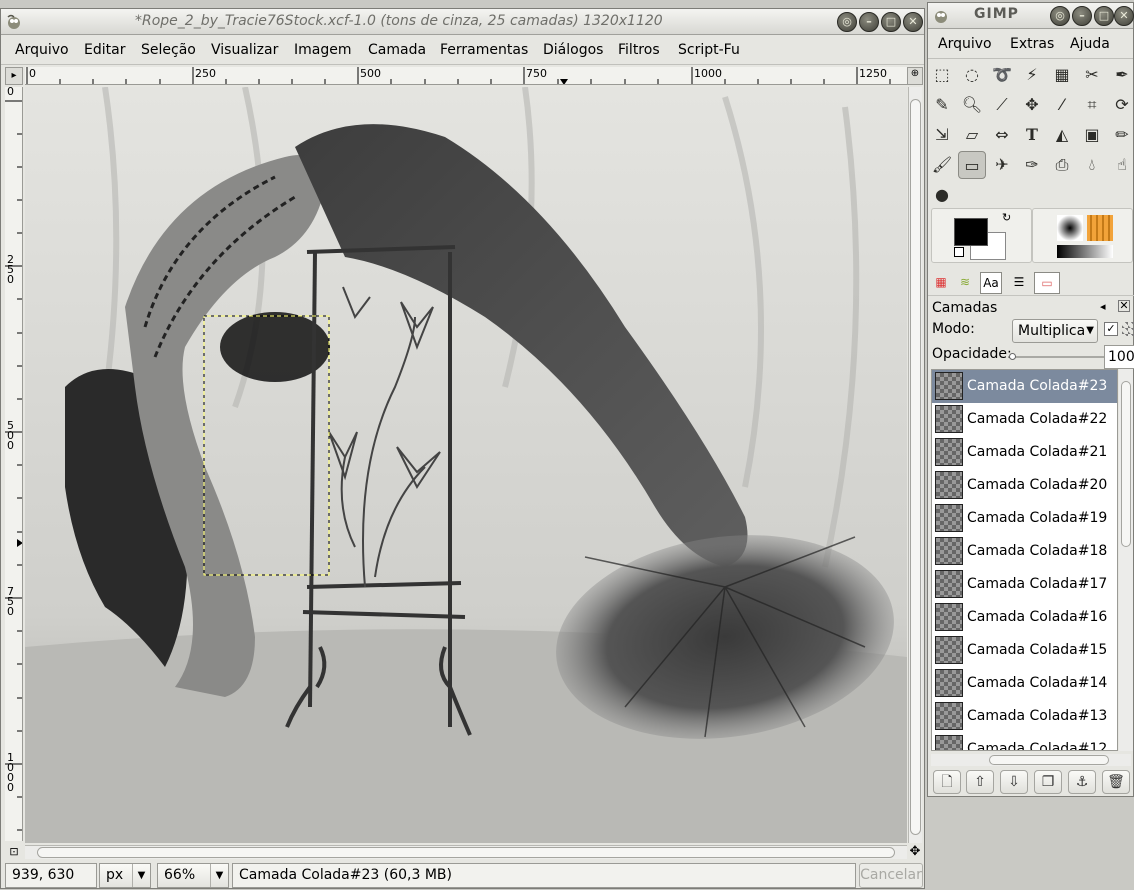 The height and width of the screenshot is (890, 1134). I want to click on text-icon: T, so click(1032, 135).